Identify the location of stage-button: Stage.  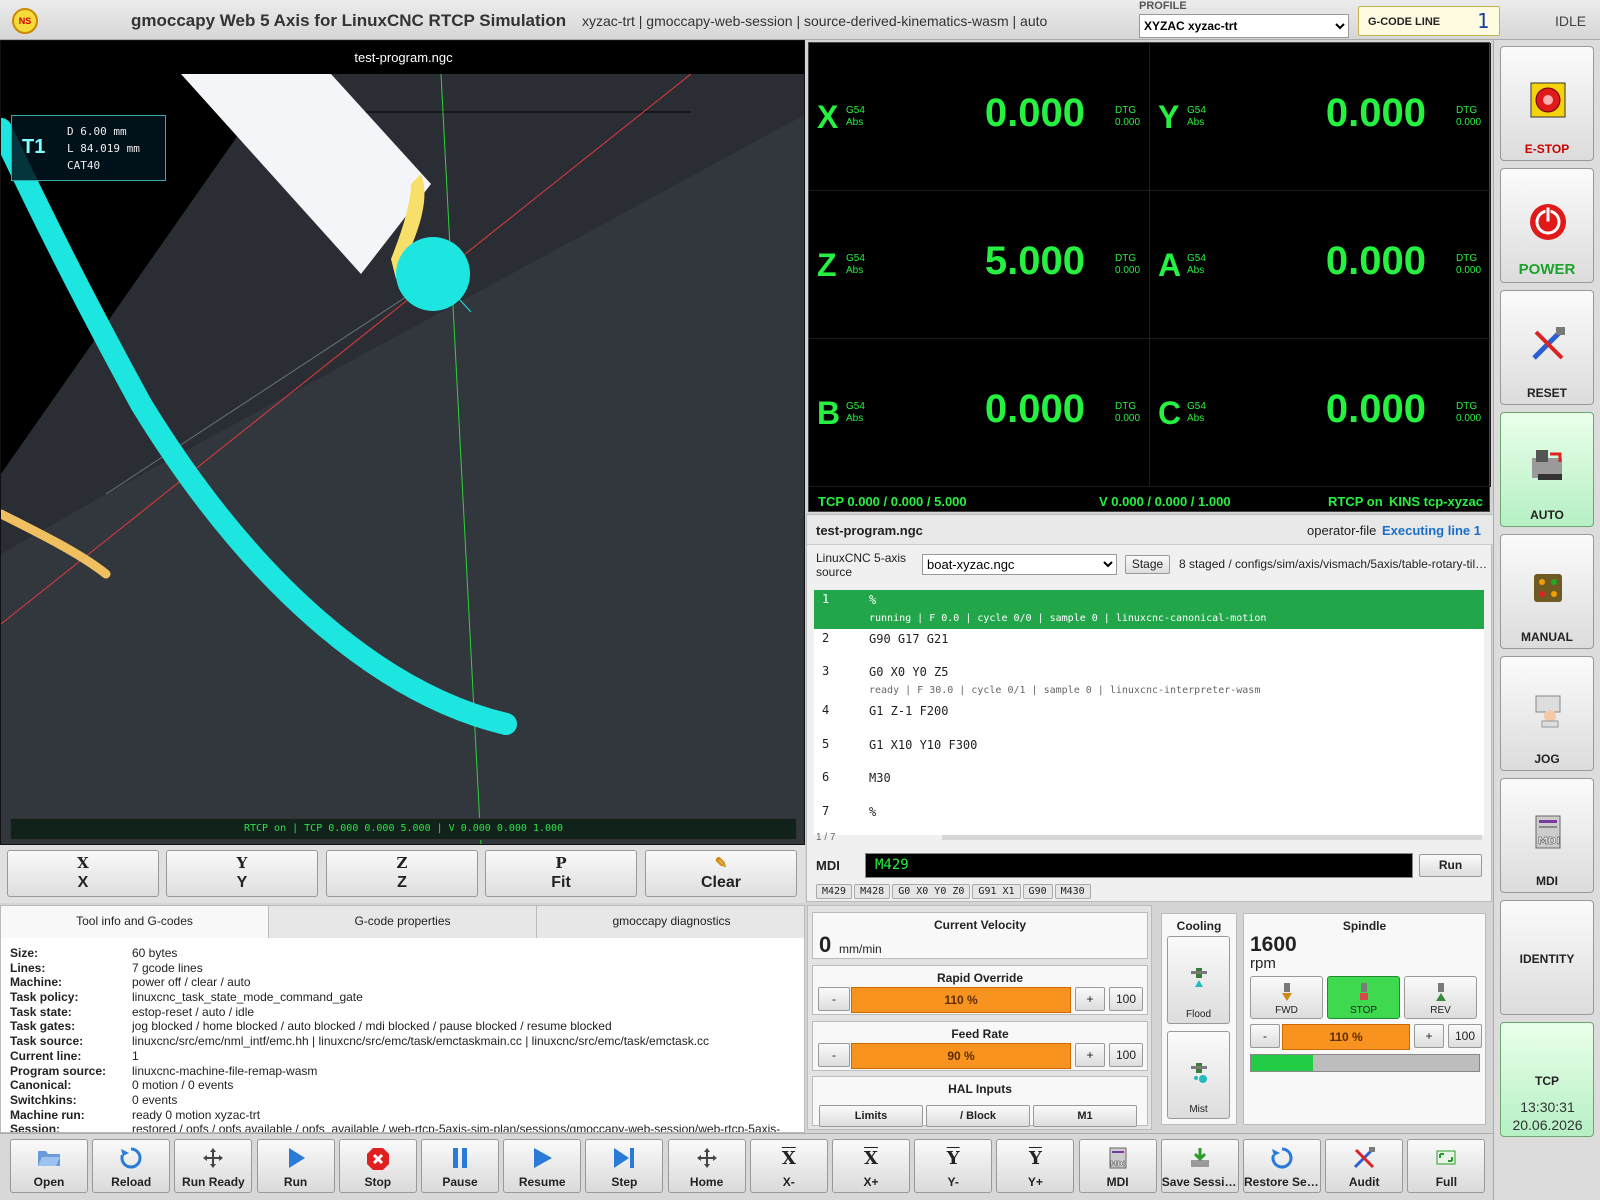
(1147, 564).